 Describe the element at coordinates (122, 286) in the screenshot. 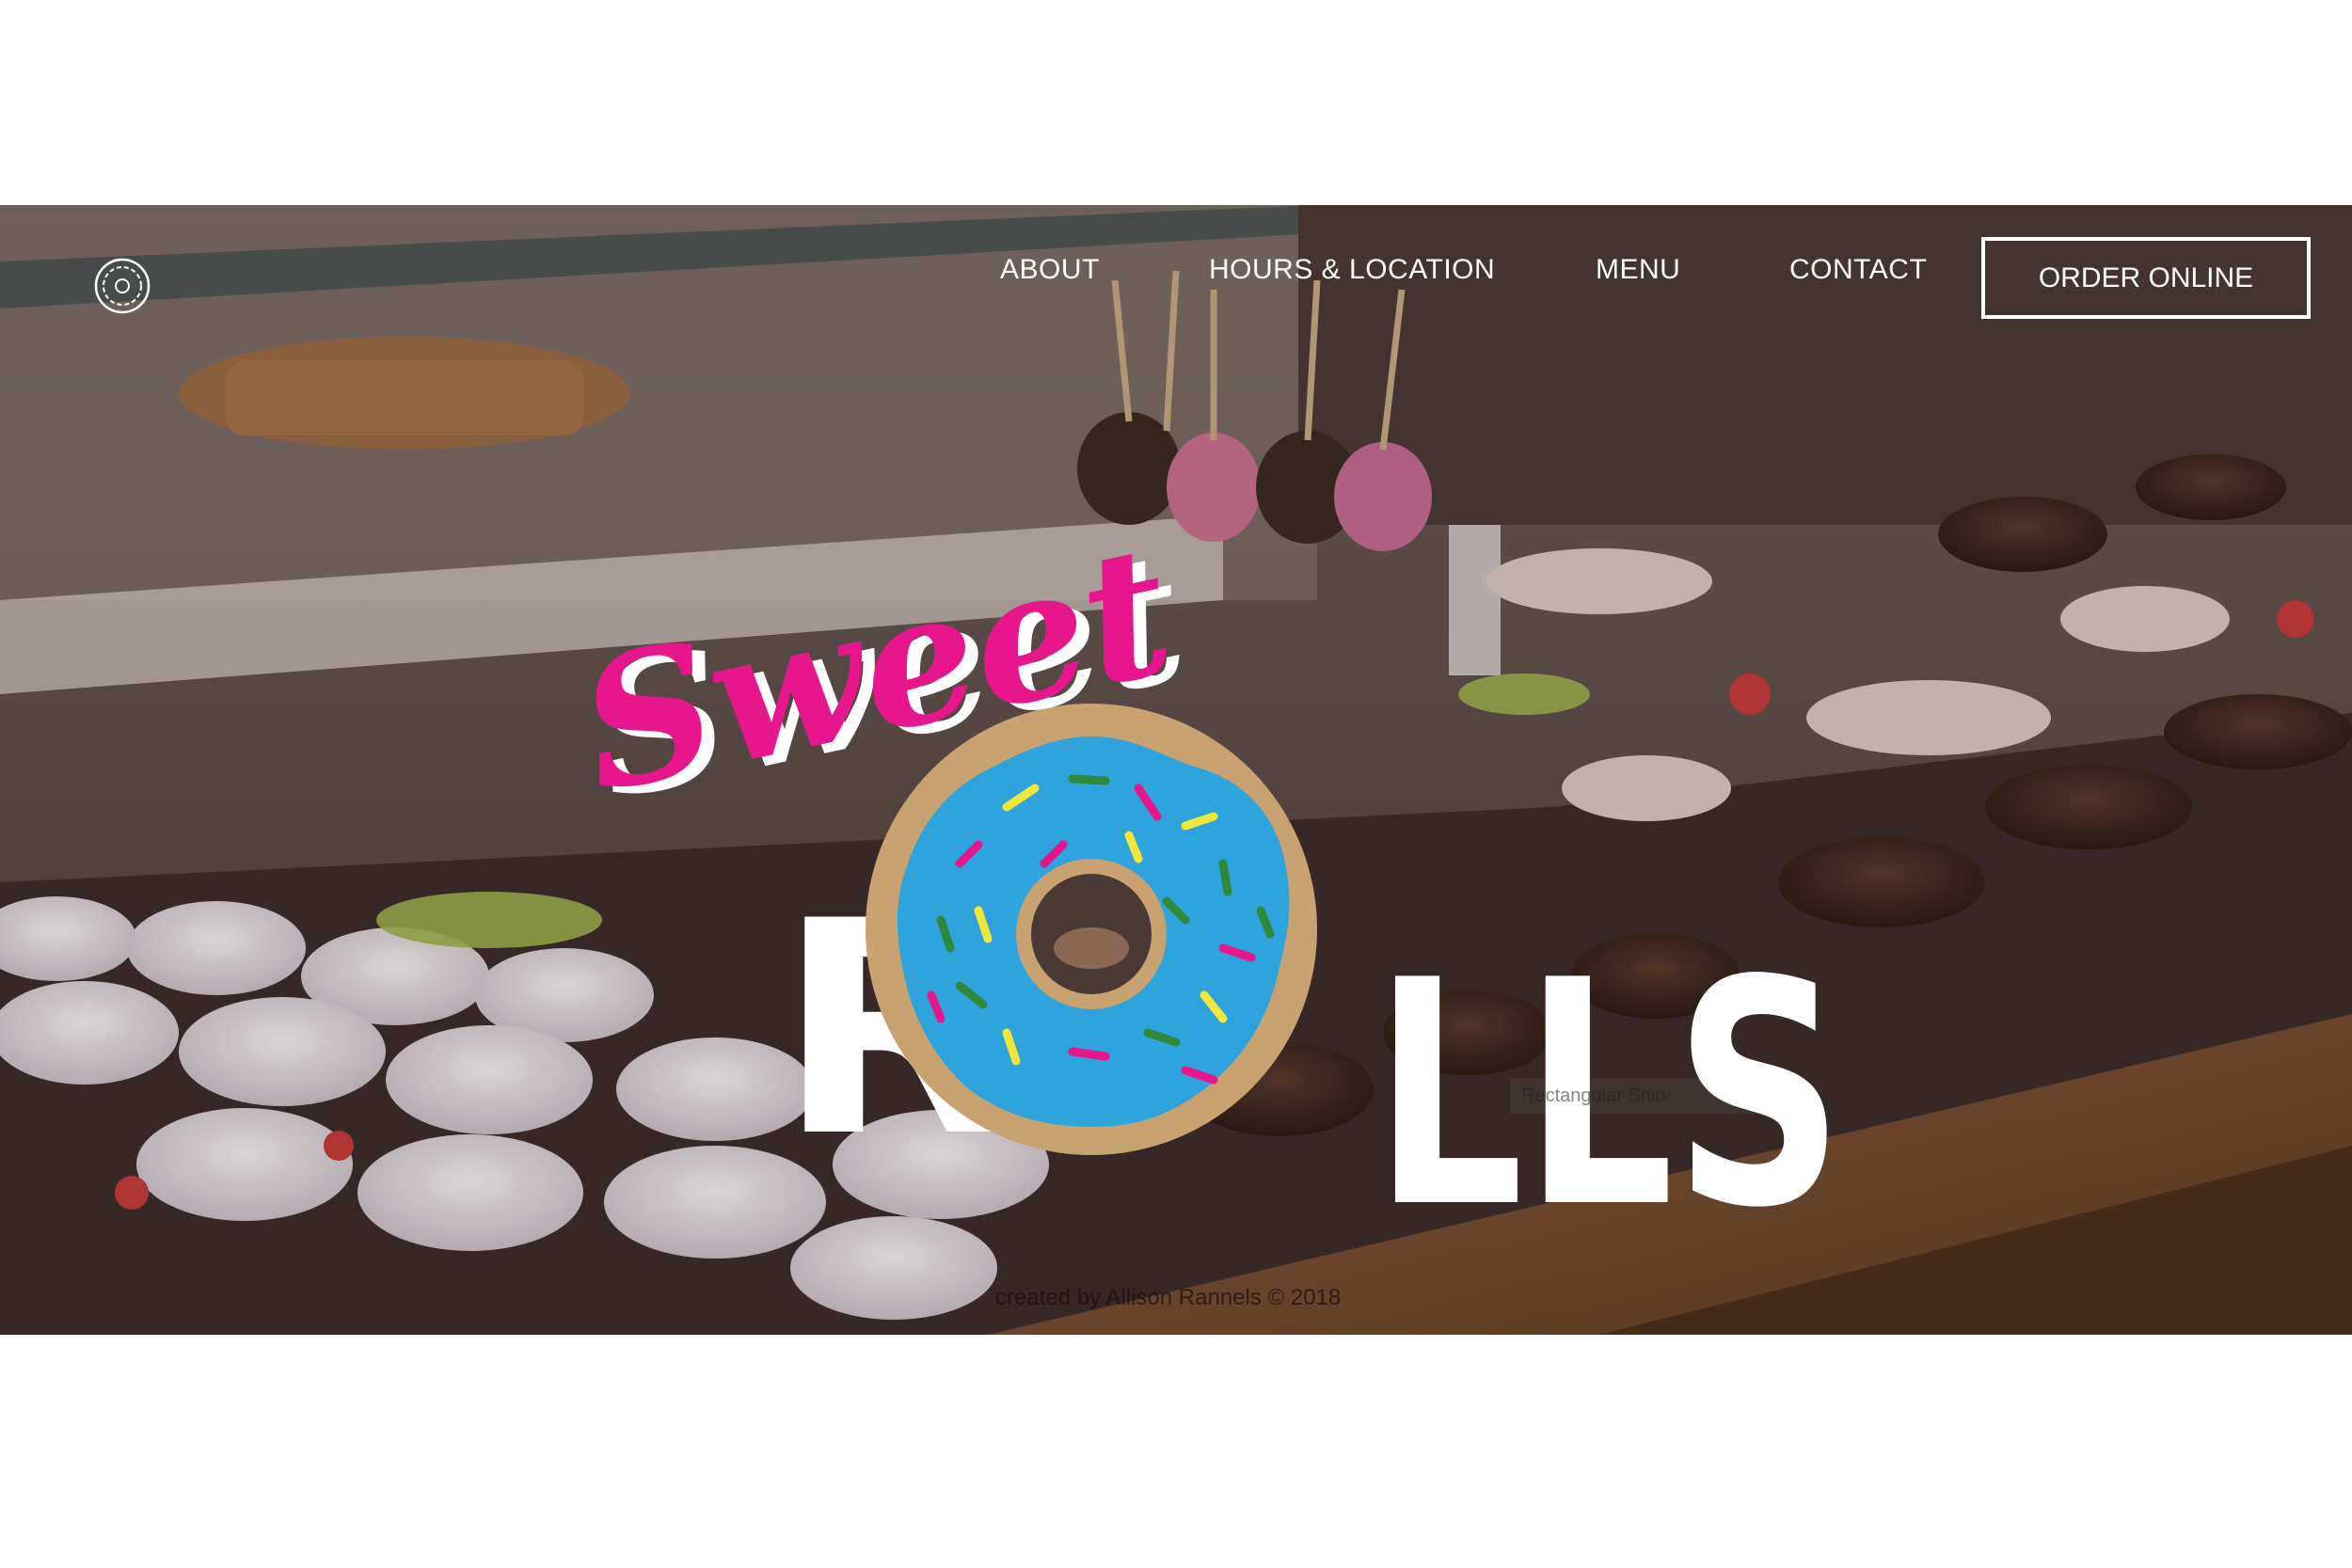

I see `donut-logo-icon` at that location.